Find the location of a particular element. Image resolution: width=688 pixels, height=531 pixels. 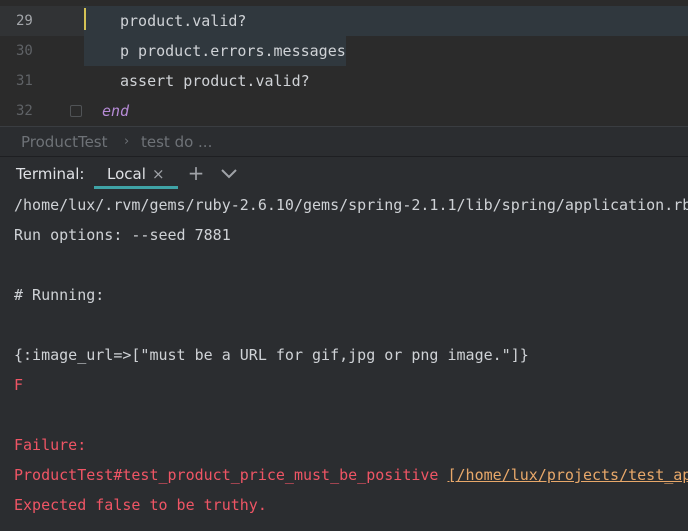

line-number: 29 is located at coordinates (24, 21).